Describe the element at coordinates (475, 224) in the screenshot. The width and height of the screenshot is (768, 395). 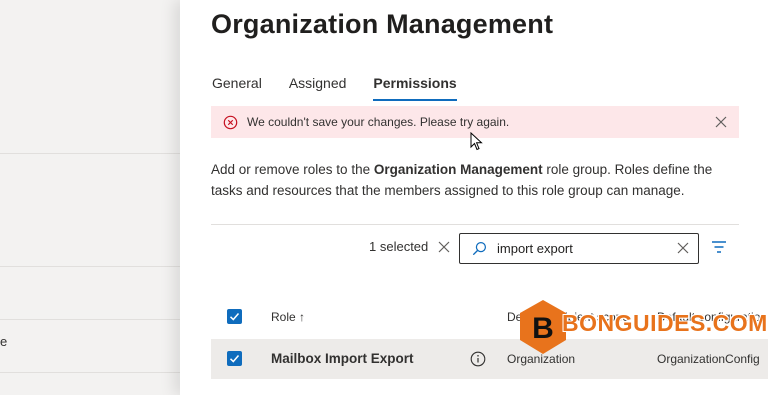
I see `section-divider` at that location.